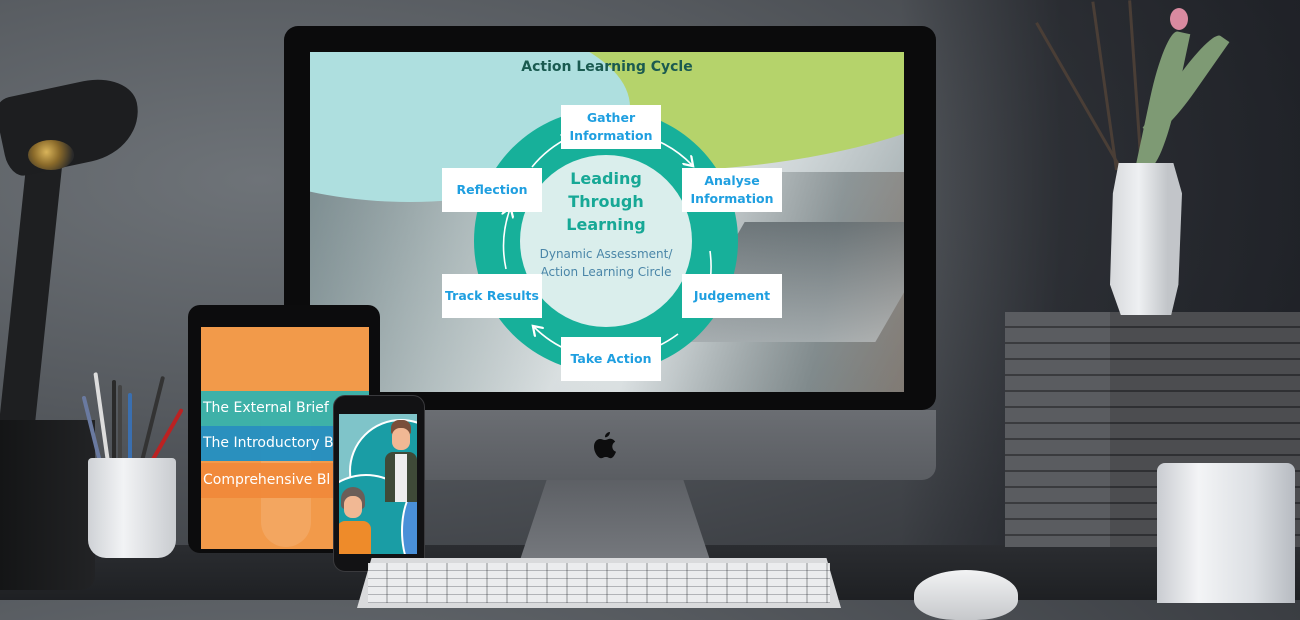 This screenshot has height=620, width=1300. Describe the element at coordinates (1057, 429) in the screenshot. I see `book-stack-side` at that location.